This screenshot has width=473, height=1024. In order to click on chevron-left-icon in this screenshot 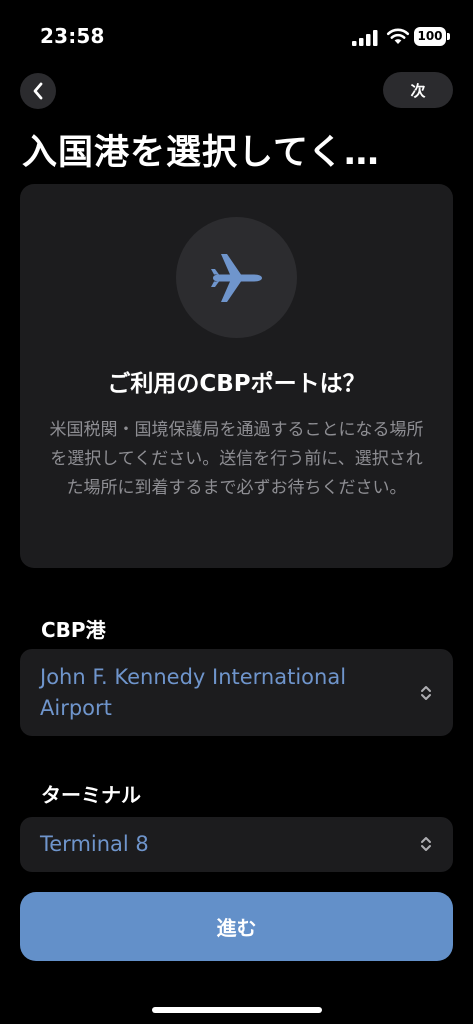, I will do `click(38, 91)`.